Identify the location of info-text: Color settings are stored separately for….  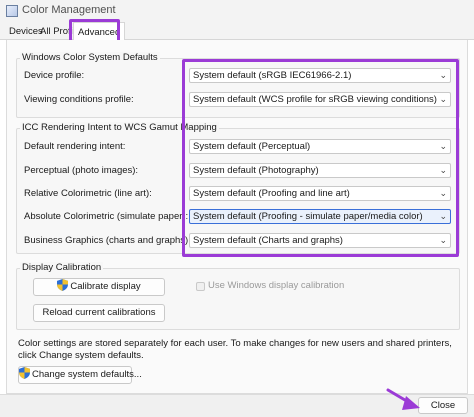
(235, 349).